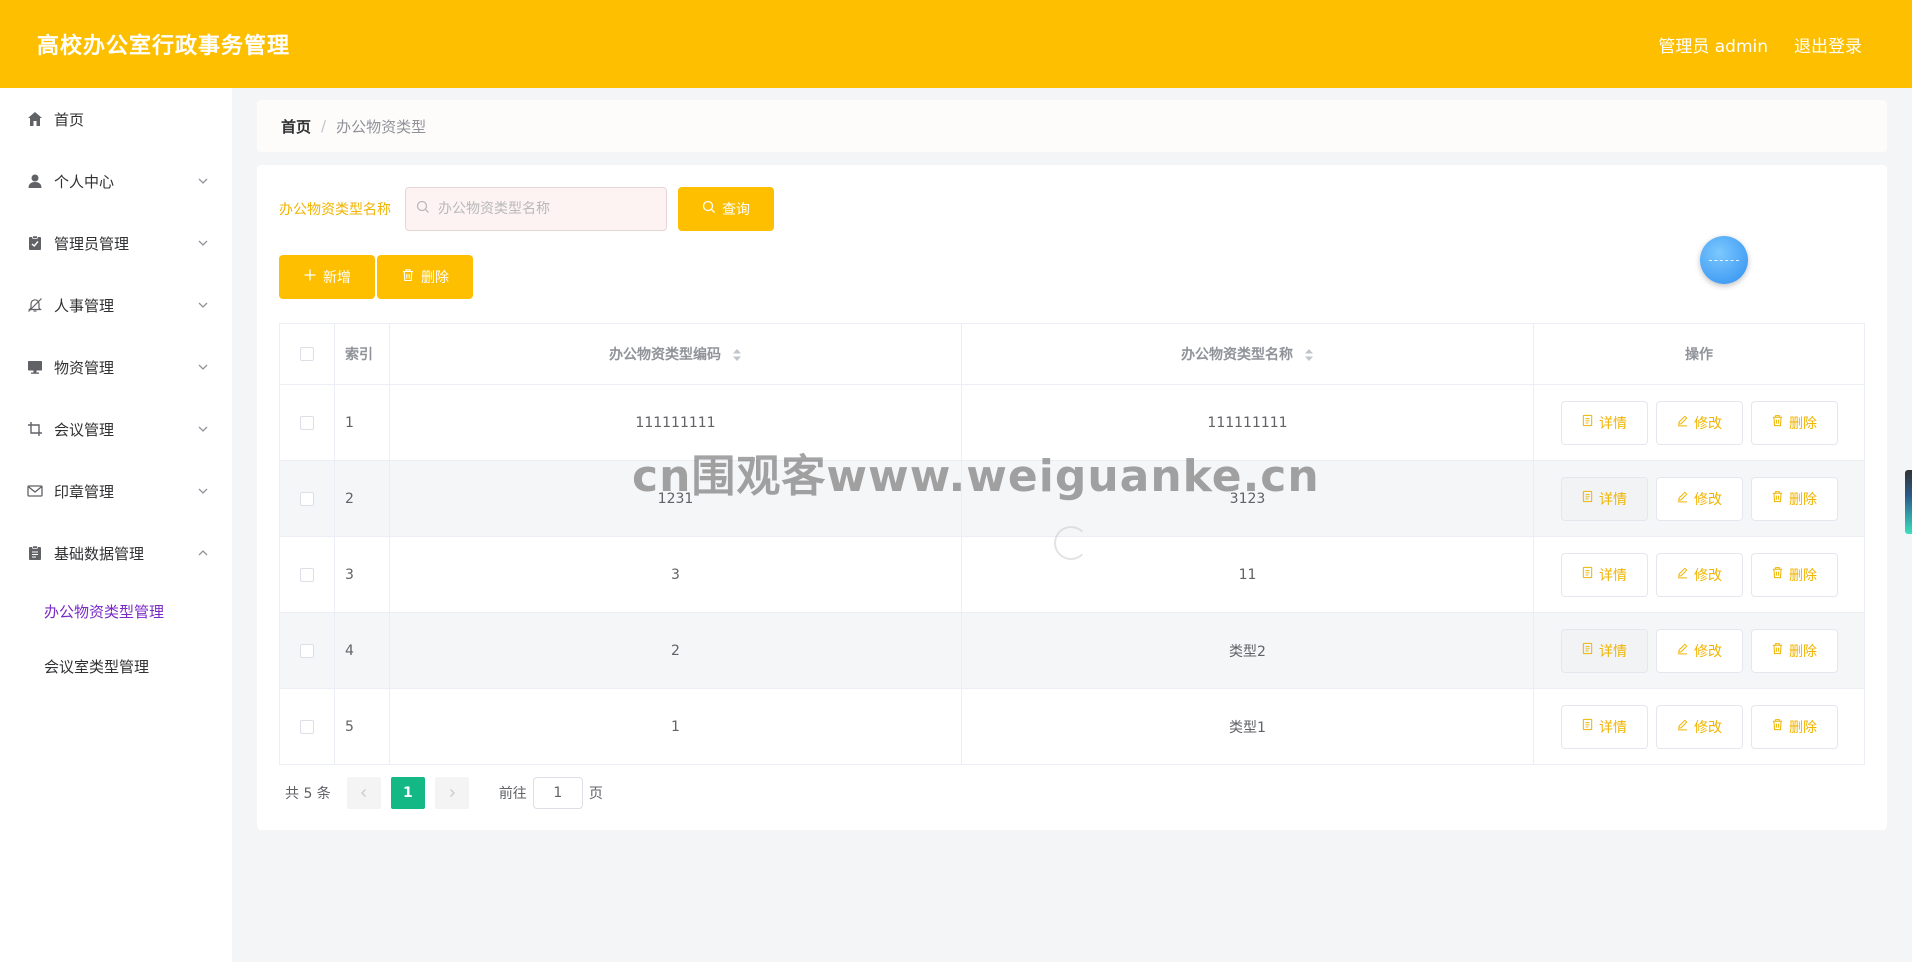  I want to click on chevron-right-icon, so click(452, 793).